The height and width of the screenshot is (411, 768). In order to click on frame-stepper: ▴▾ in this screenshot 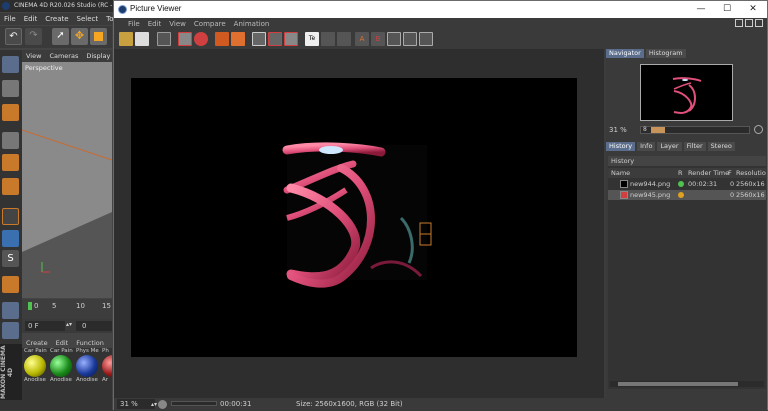, I will do `click(69, 324)`.